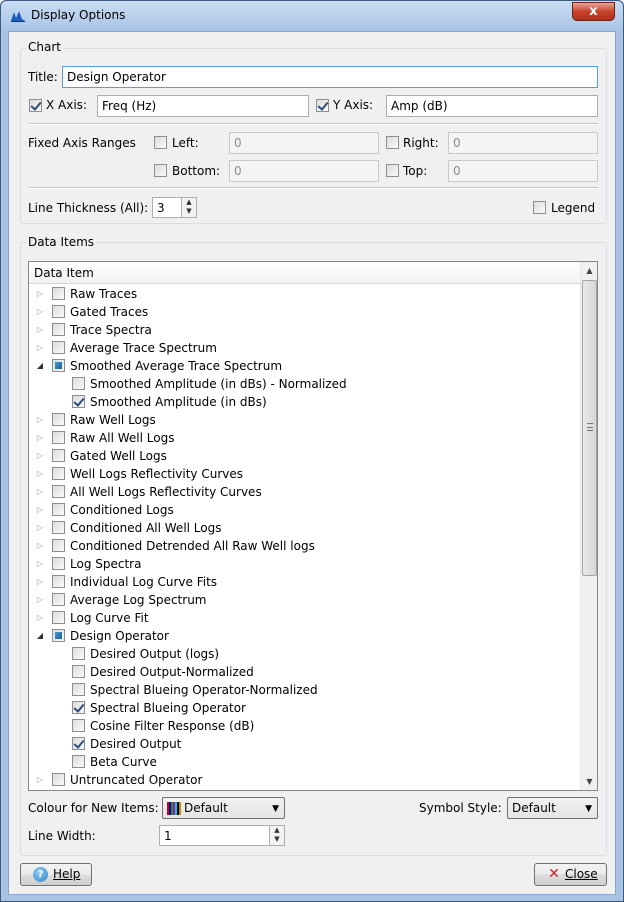 The height and width of the screenshot is (902, 624). I want to click on line-thickness-spinner: ▲ ▼, so click(189, 207).